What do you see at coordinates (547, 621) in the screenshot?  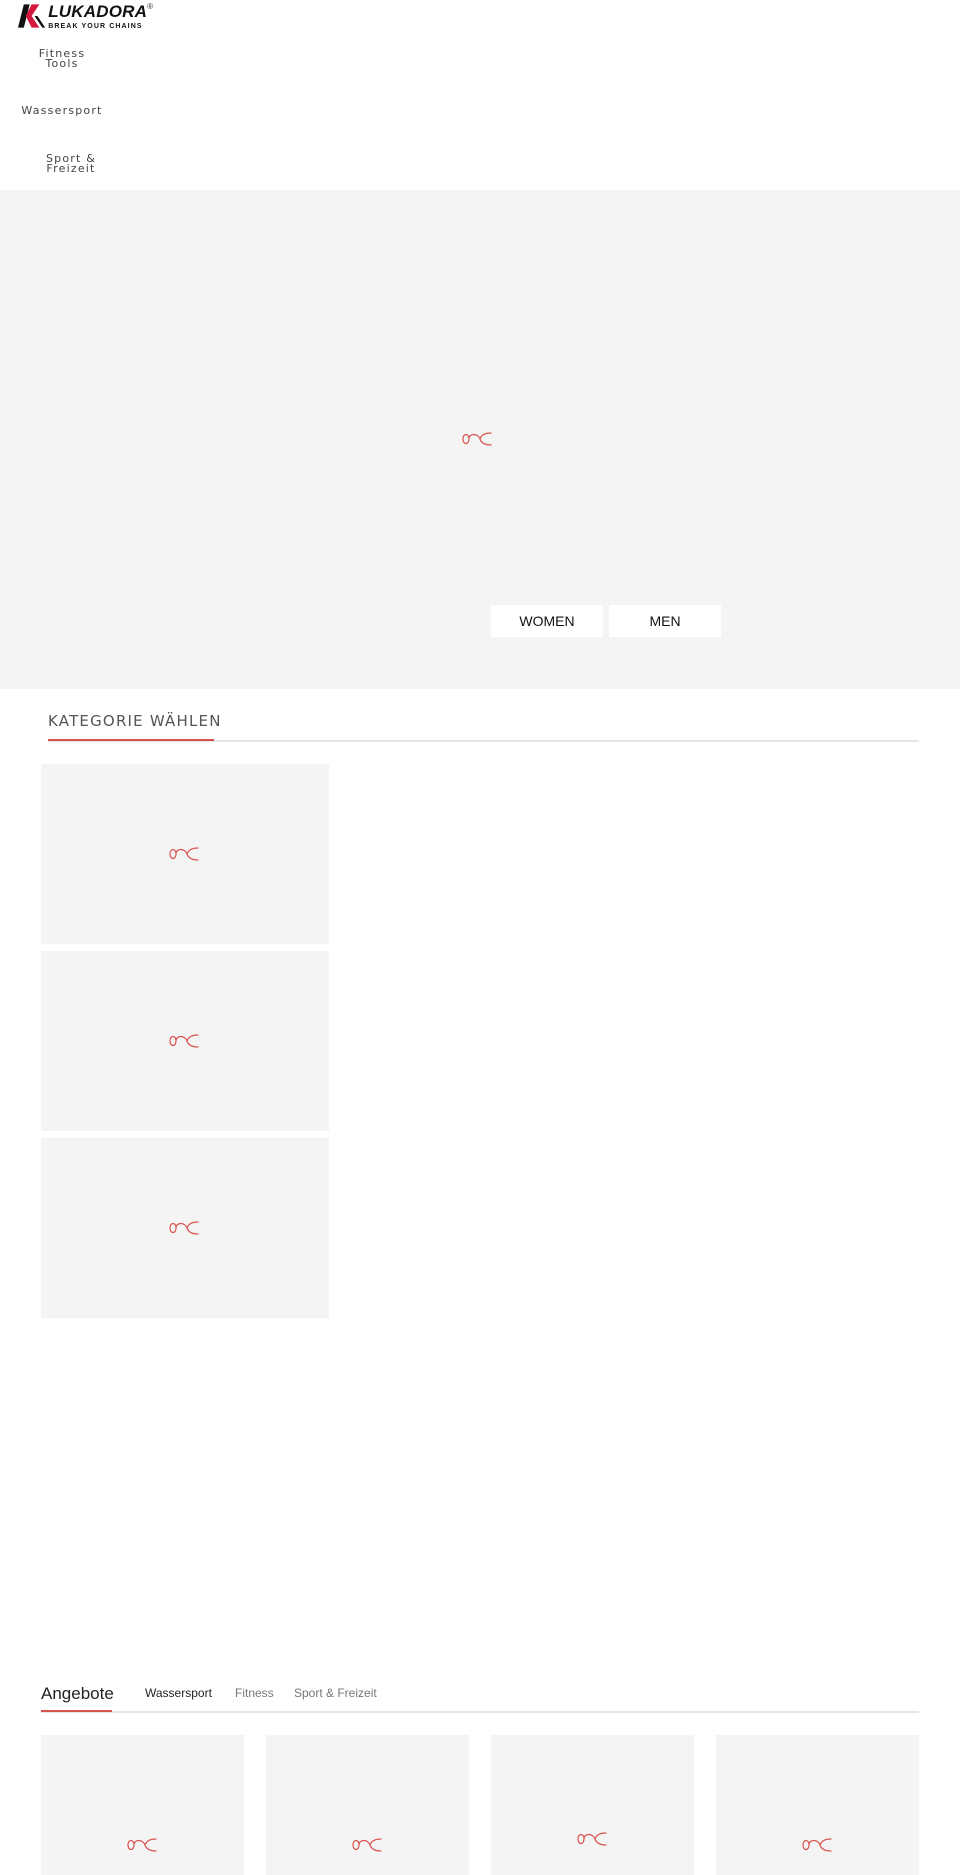 I see `women-button: WOMEN` at bounding box center [547, 621].